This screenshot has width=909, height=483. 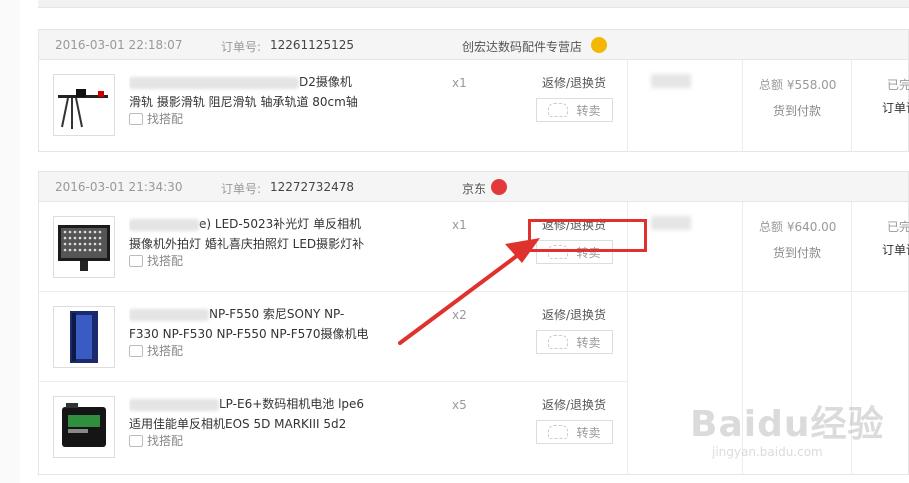 I want to click on watermark-url: jingyan.baidu.com, so click(x=767, y=452).